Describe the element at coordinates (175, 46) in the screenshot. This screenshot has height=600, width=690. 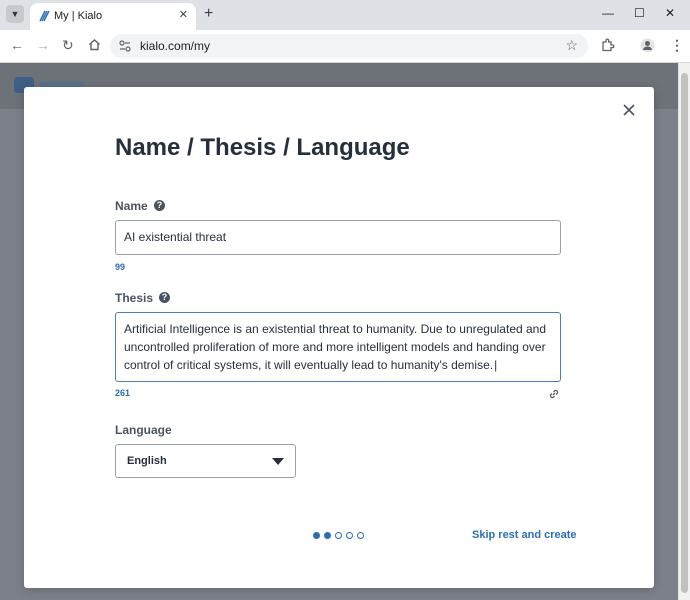
I see `url-text: kialo.com/my` at that location.